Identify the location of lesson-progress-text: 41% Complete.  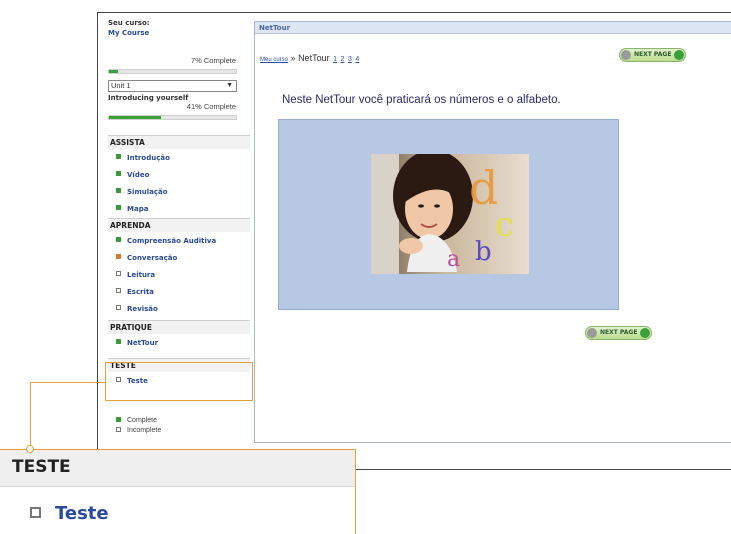
(211, 106).